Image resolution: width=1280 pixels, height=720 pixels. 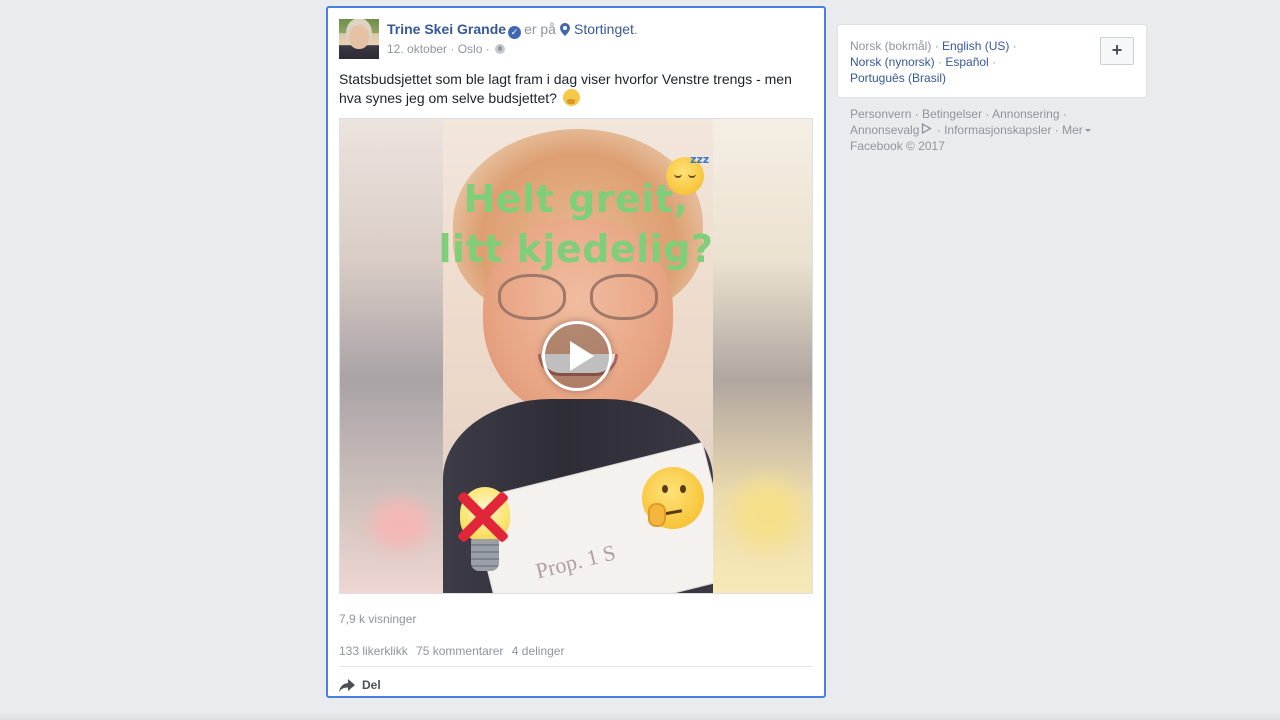 I want to click on language-option-norsk-nynorsk: Norsk (nynorsk), so click(x=892, y=62).